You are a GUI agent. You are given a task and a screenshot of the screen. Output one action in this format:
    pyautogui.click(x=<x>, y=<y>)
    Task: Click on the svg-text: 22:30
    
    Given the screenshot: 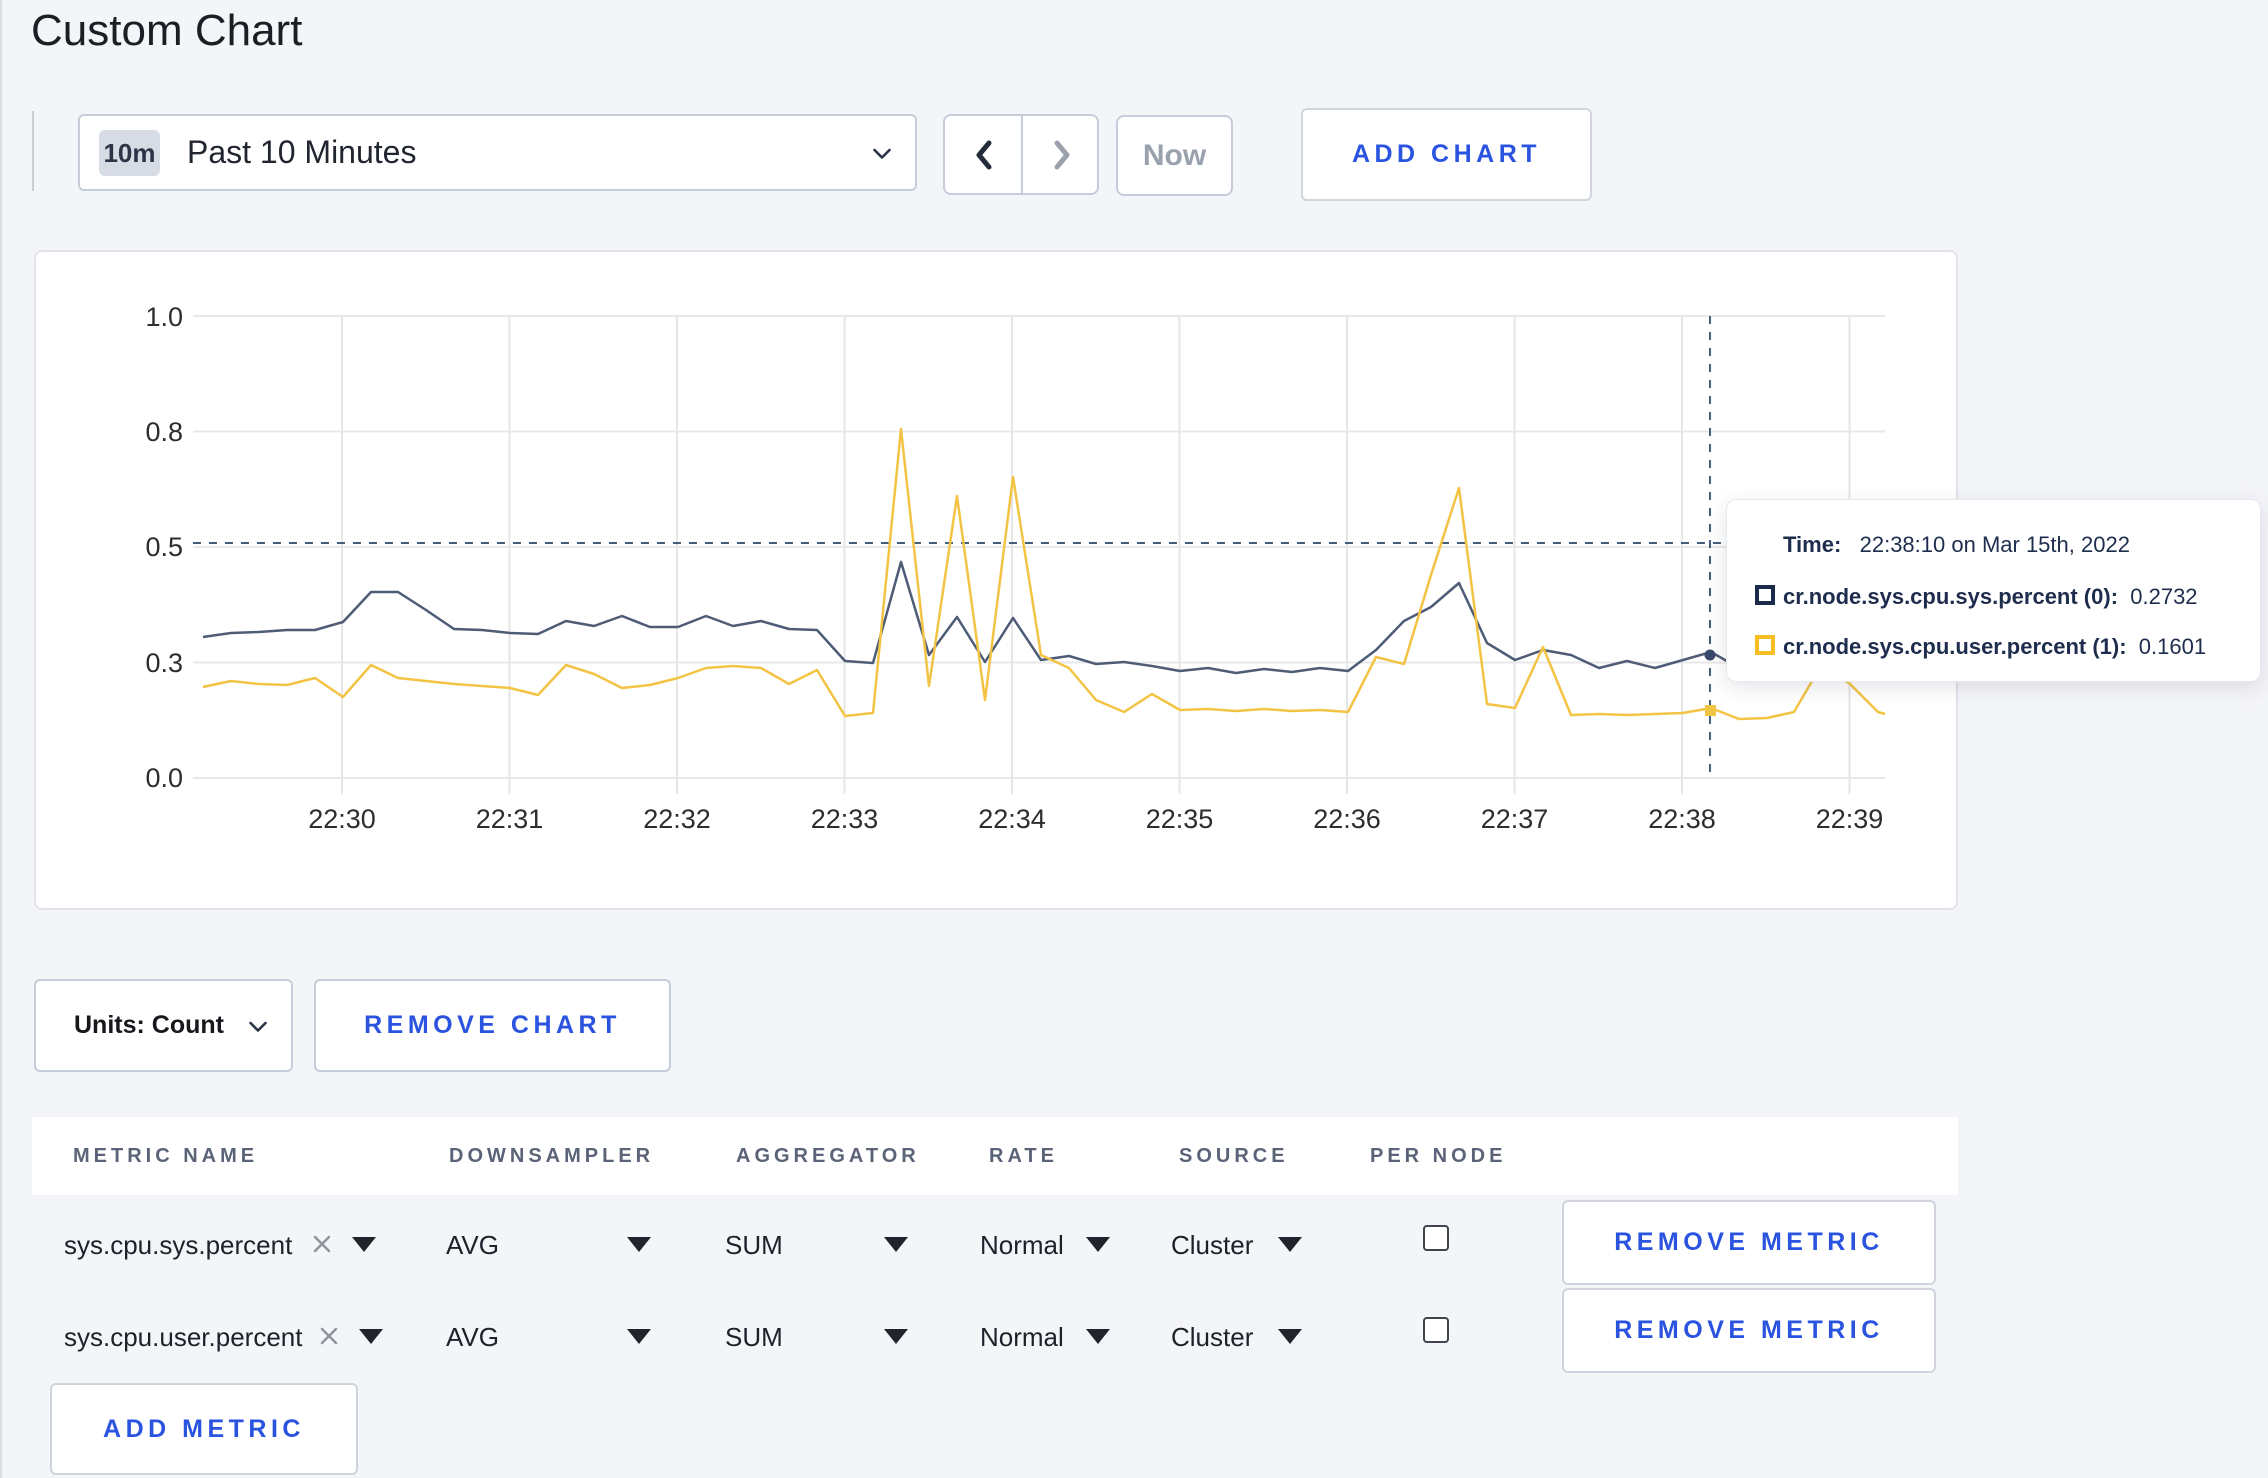 What is the action you would take?
    pyautogui.click(x=342, y=819)
    